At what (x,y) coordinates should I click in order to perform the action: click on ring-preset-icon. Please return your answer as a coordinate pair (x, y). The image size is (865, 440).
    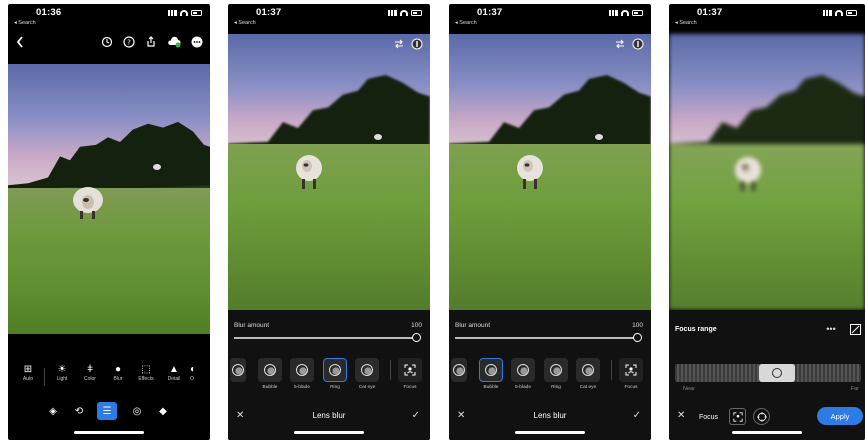
    Looking at the image, I should click on (556, 370).